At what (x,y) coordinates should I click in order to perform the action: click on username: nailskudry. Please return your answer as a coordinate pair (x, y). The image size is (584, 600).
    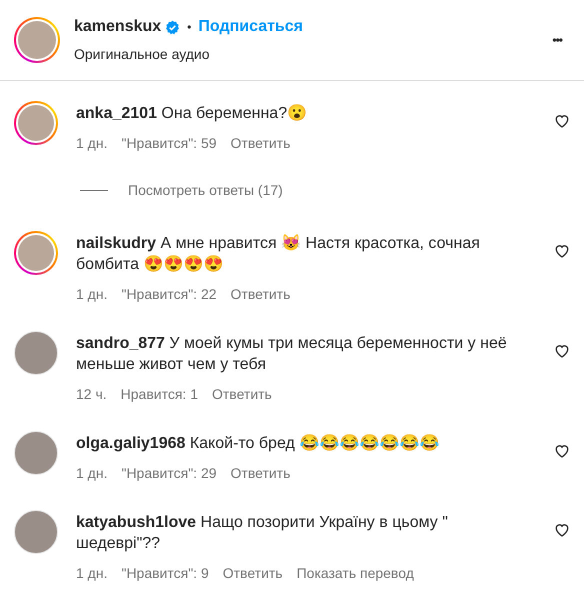
    Looking at the image, I should click on (116, 243).